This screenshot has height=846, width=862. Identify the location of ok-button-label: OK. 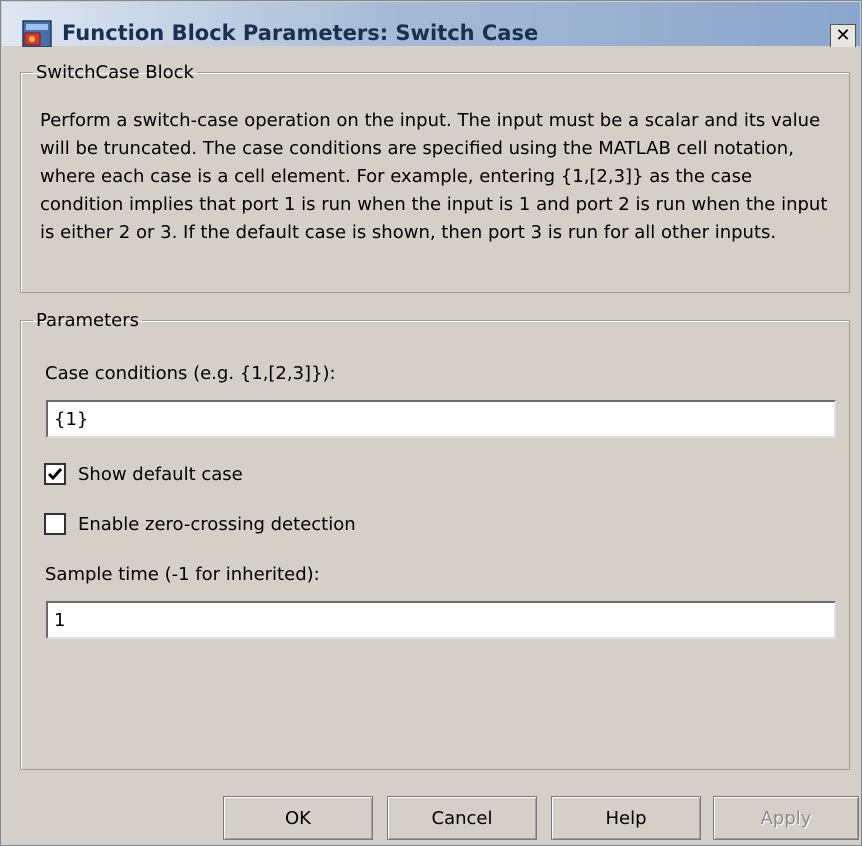
(298, 818).